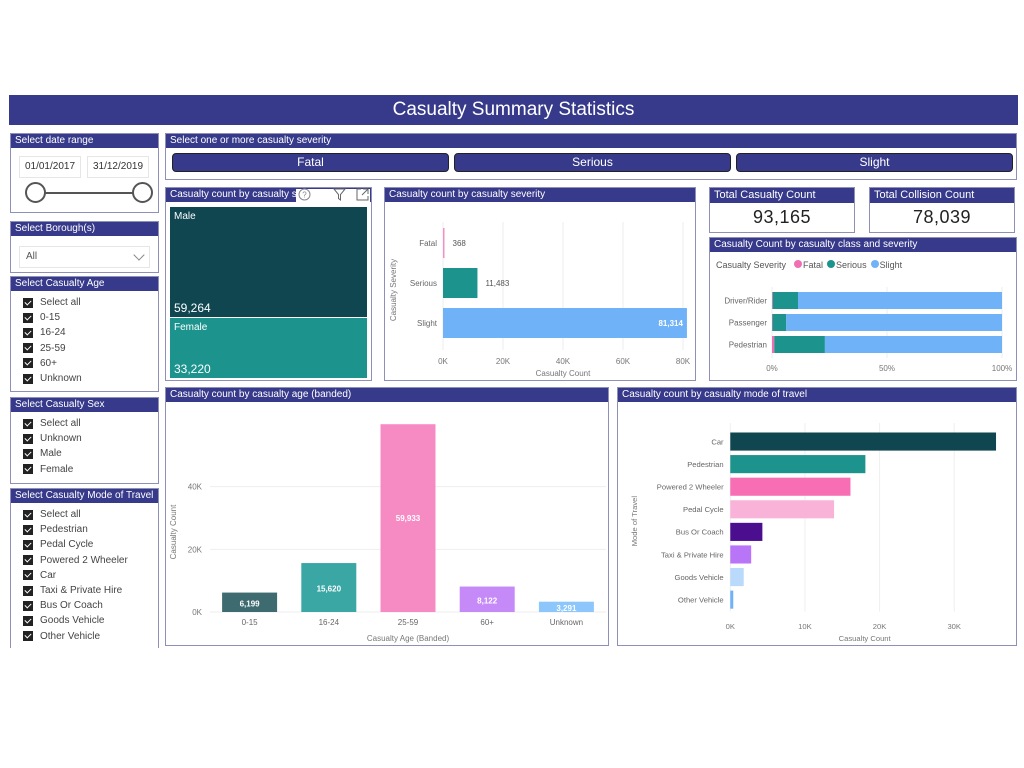 This screenshot has width=1024, height=768. Describe the element at coordinates (670, 323) in the screenshot. I see `data-label: 81,314` at that location.